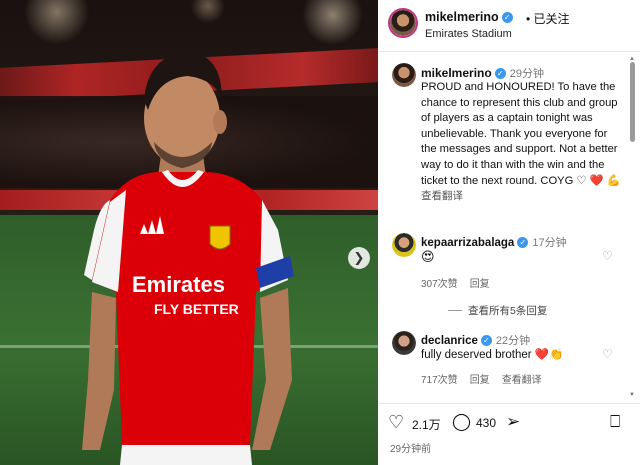  I want to click on like-heart-icon: ♡, so click(396, 422).